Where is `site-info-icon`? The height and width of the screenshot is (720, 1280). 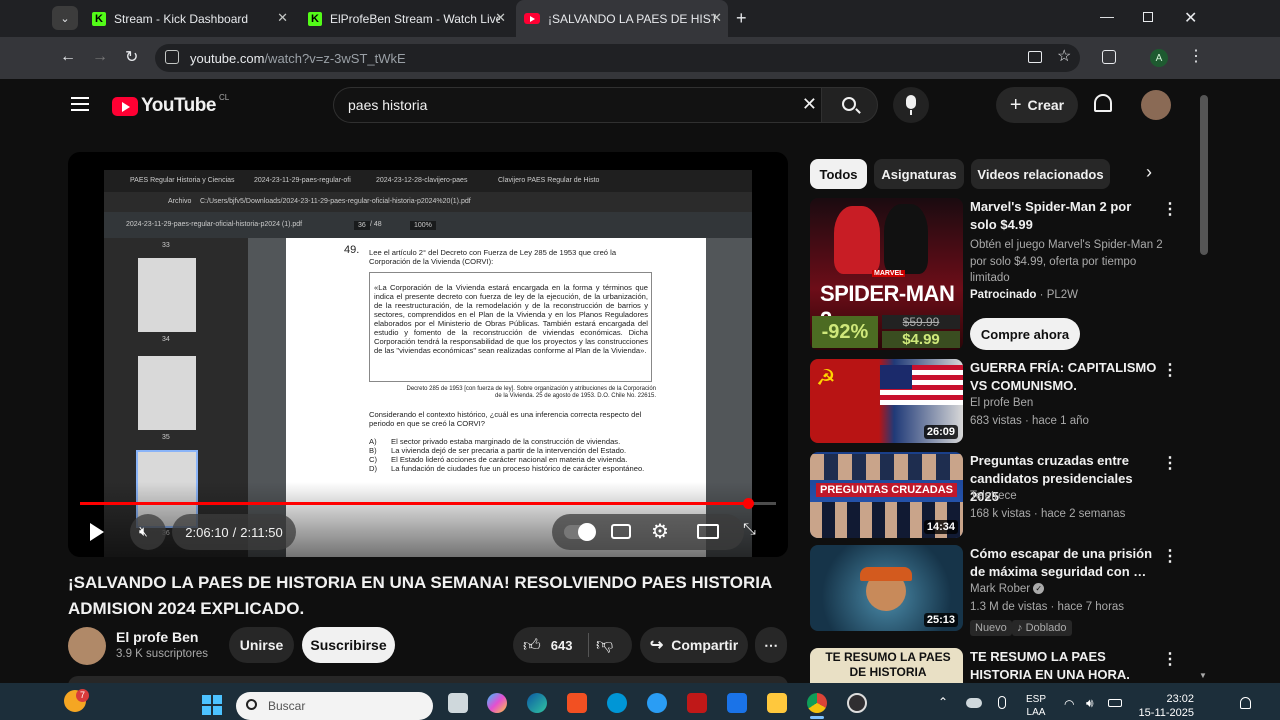 site-info-icon is located at coordinates (172, 57).